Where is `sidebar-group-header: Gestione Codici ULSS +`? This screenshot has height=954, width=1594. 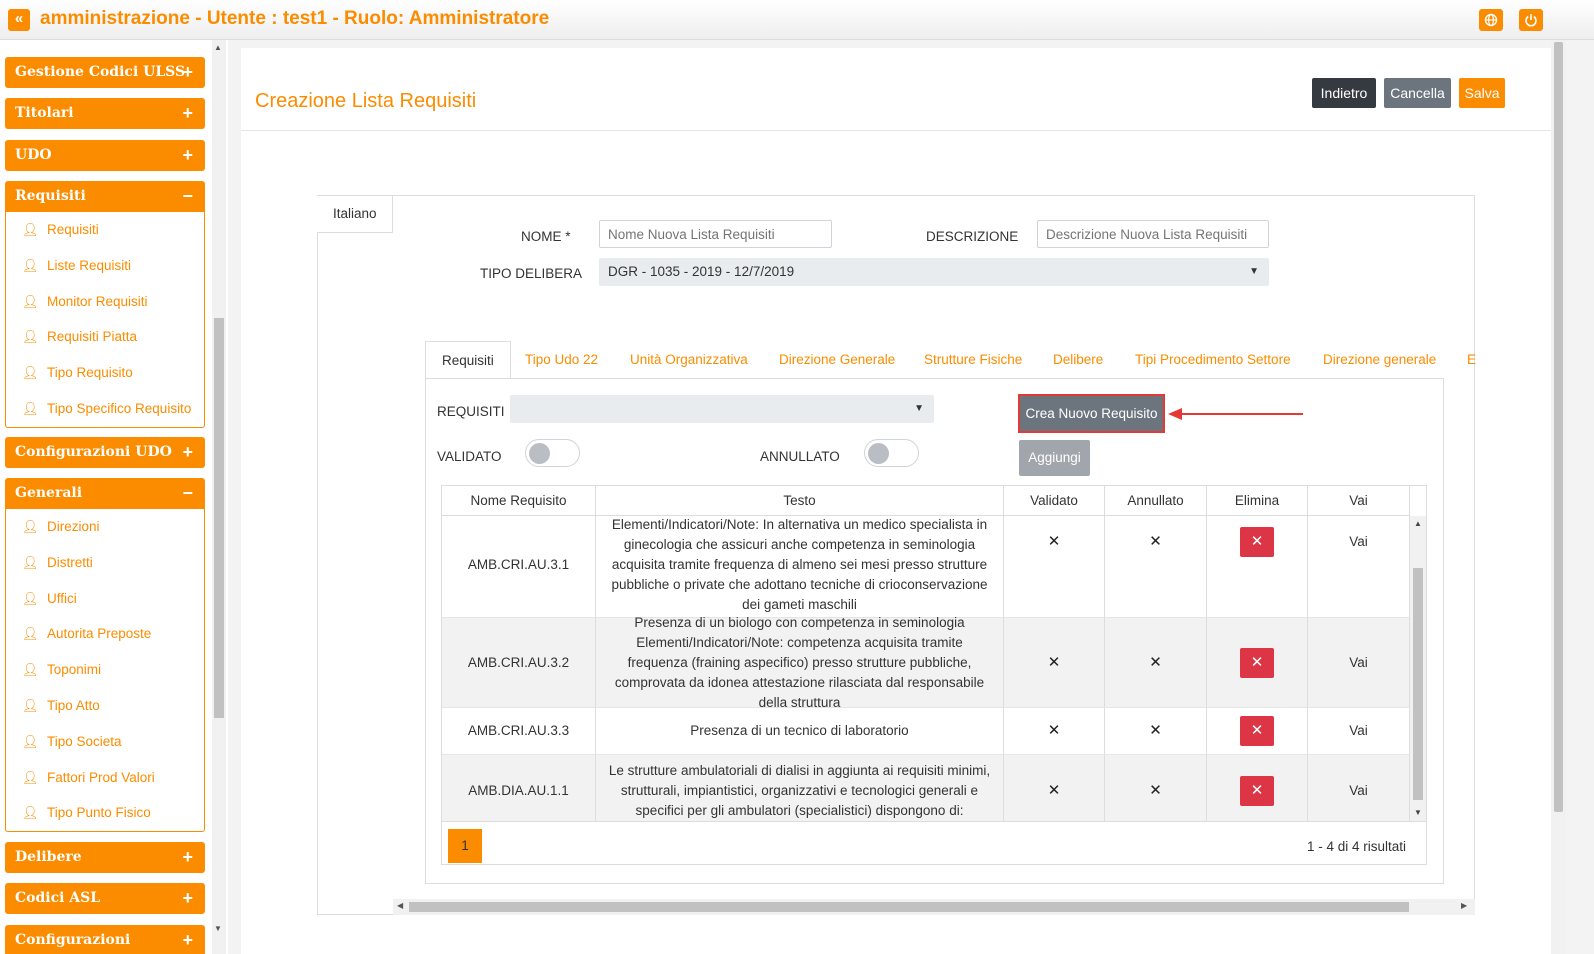 sidebar-group-header: Gestione Codici ULSS + is located at coordinates (105, 72).